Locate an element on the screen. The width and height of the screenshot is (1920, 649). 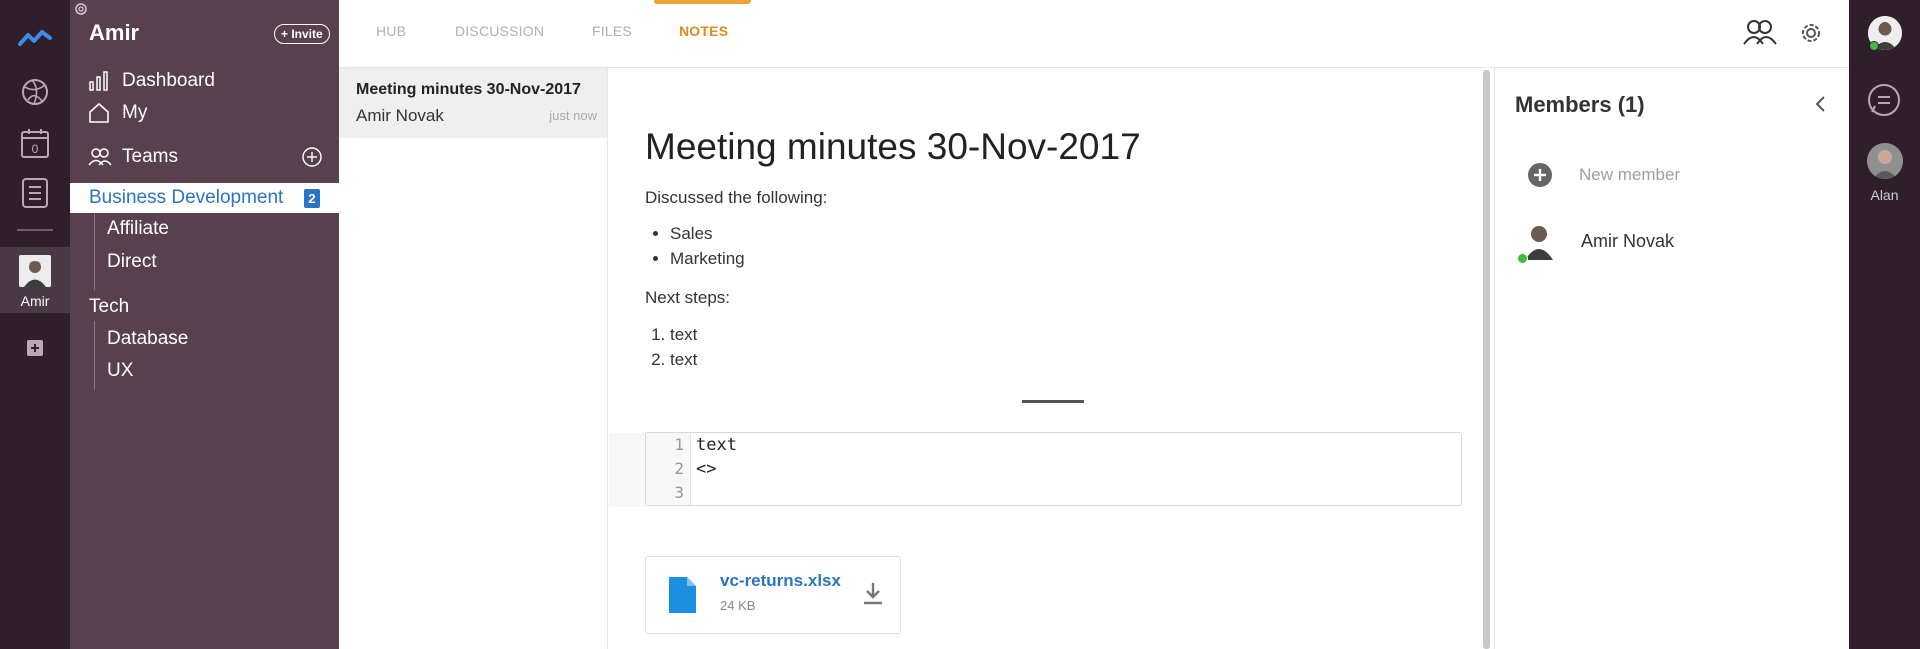
chat-icon is located at coordinates (1884, 102).